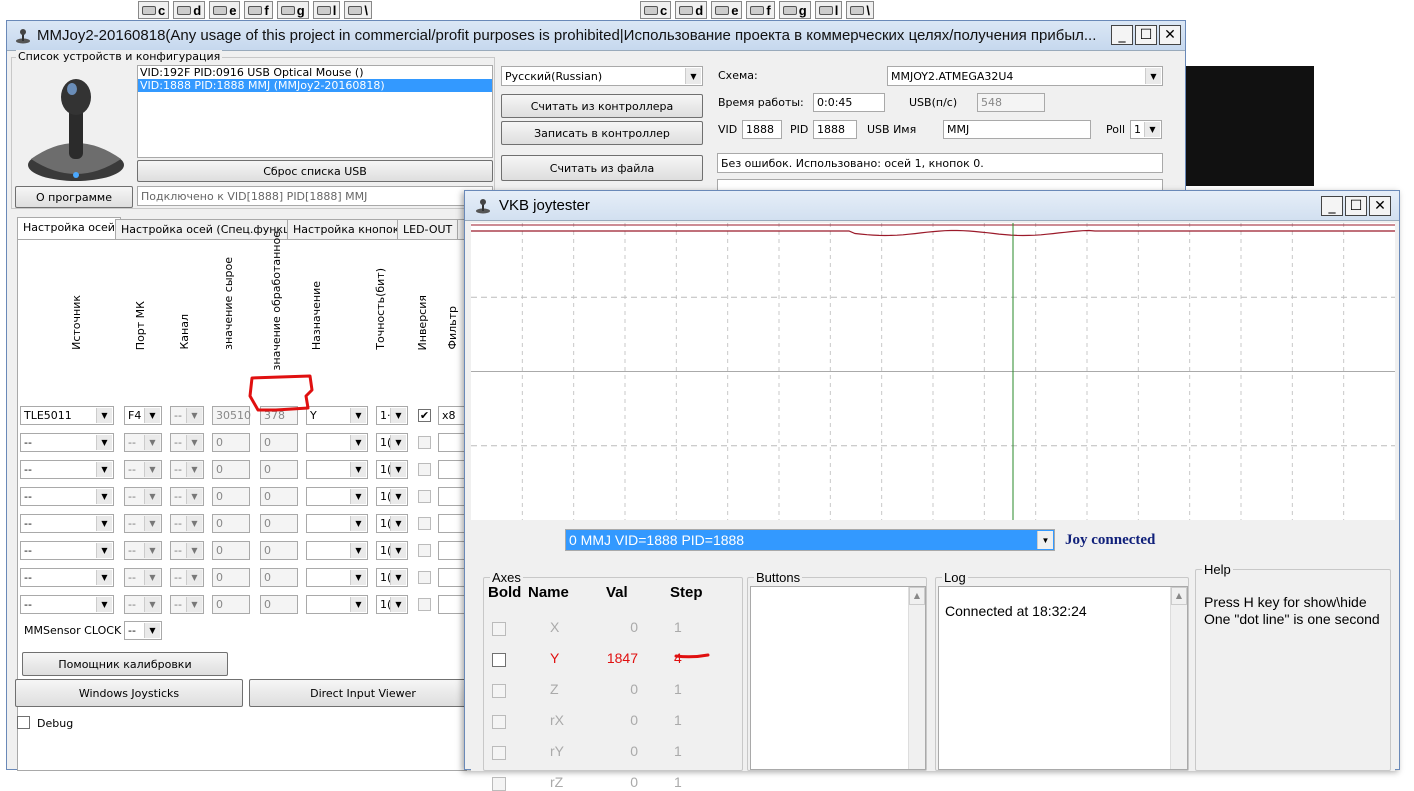  What do you see at coordinates (810, 540) in the screenshot?
I see `device-select: 0 MMJ VID=1888 PID=1888 ▼` at bounding box center [810, 540].